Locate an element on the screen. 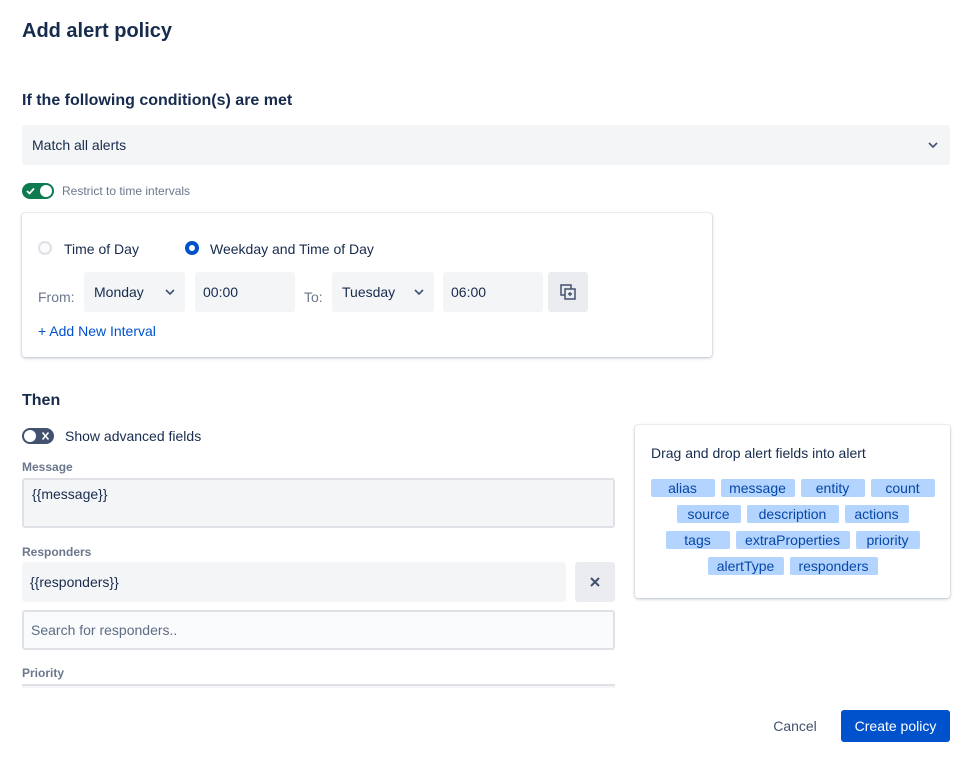 This screenshot has width=972, height=757. field-chip-tags: tags is located at coordinates (697, 540).